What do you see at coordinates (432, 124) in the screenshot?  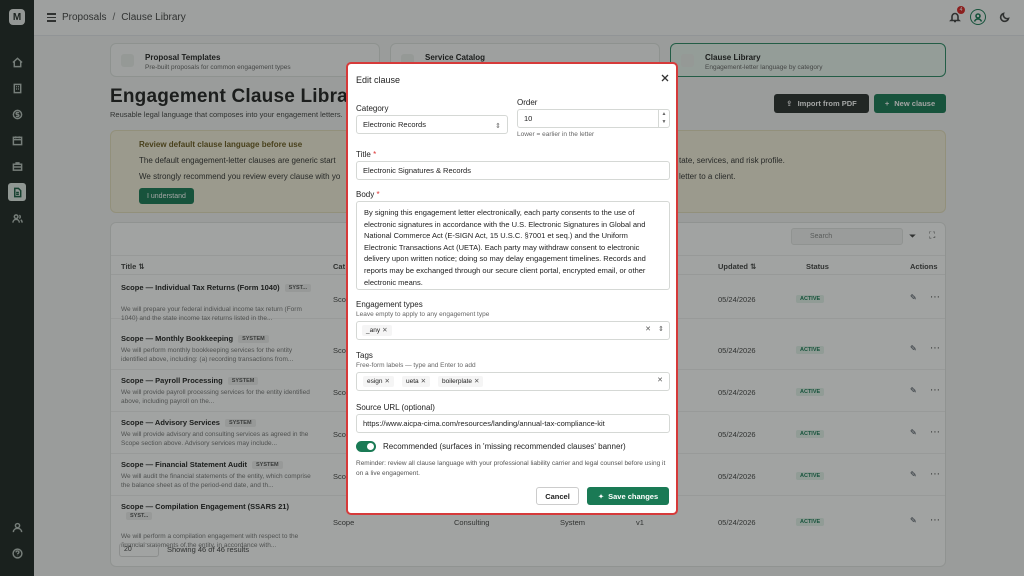 I see `category-select: Electronic Records ⇕` at bounding box center [432, 124].